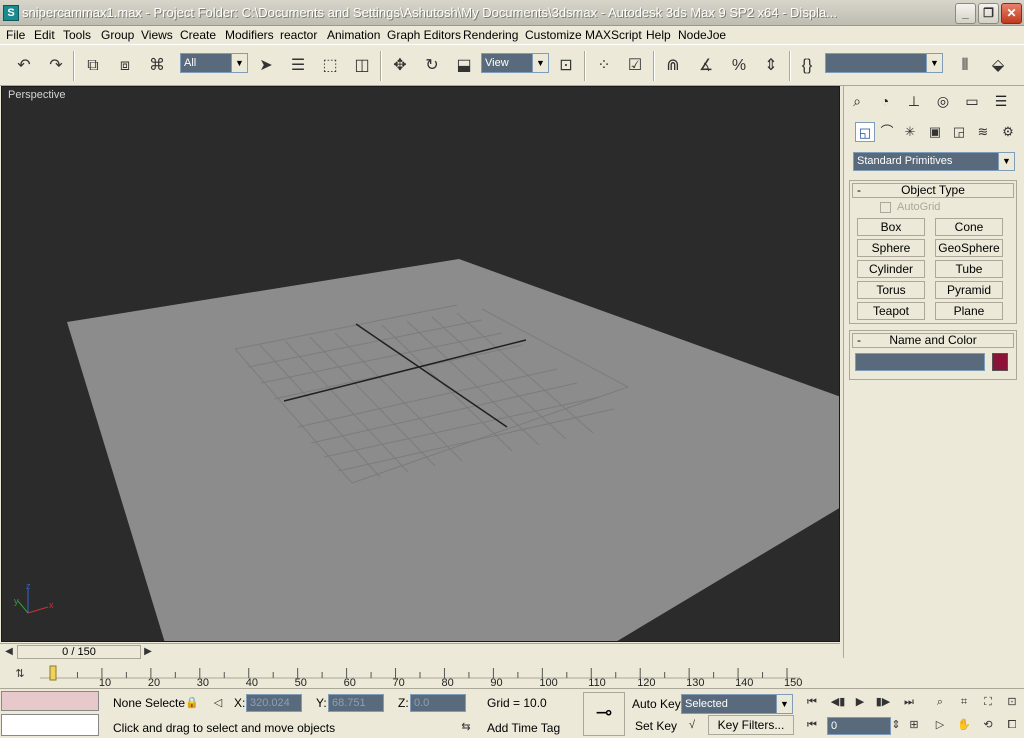 This screenshot has width=1024, height=738. What do you see at coordinates (56, 66) in the screenshot?
I see `redo-icon: ↷` at bounding box center [56, 66].